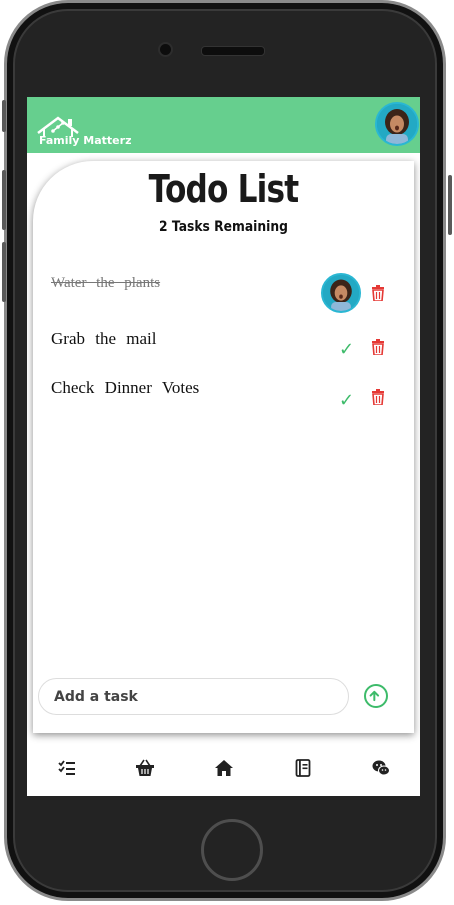 This screenshot has height=905, width=454. Describe the element at coordinates (85, 140) in the screenshot. I see `brand-name: Family Matterz` at that location.